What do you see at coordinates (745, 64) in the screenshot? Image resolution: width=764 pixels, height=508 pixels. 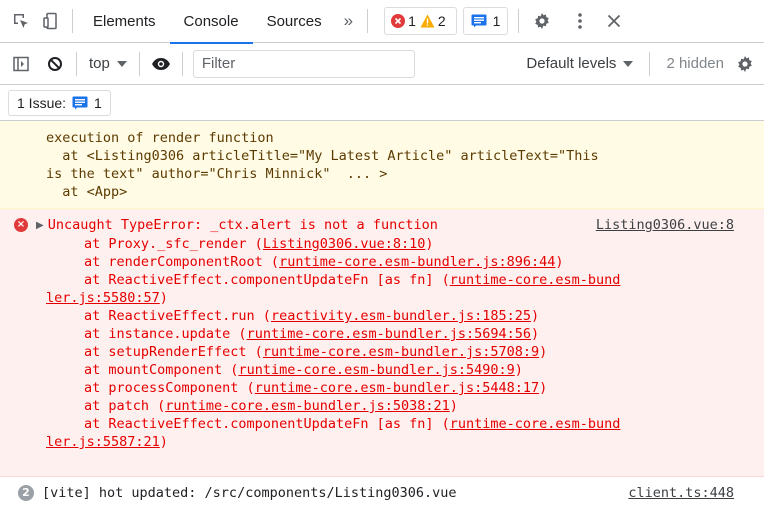 I see `console-settings-gear-icon` at bounding box center [745, 64].